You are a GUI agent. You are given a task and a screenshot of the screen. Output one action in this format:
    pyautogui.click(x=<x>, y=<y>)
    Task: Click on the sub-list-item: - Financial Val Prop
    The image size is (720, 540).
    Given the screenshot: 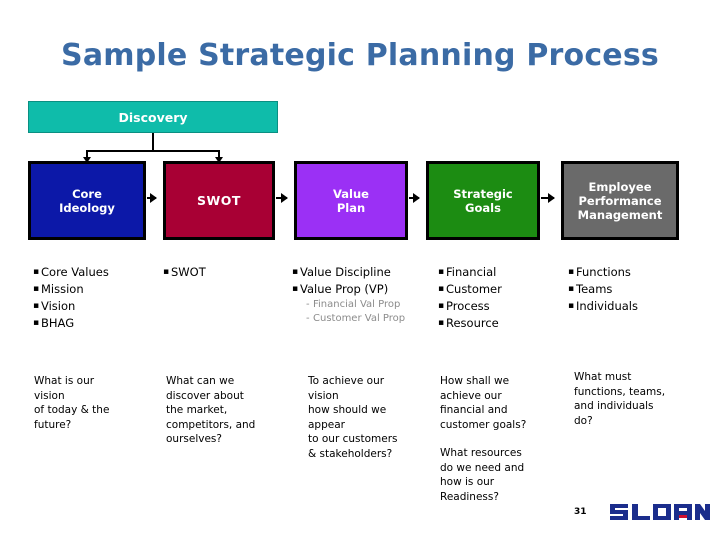 What is the action you would take?
    pyautogui.click(x=368, y=305)
    